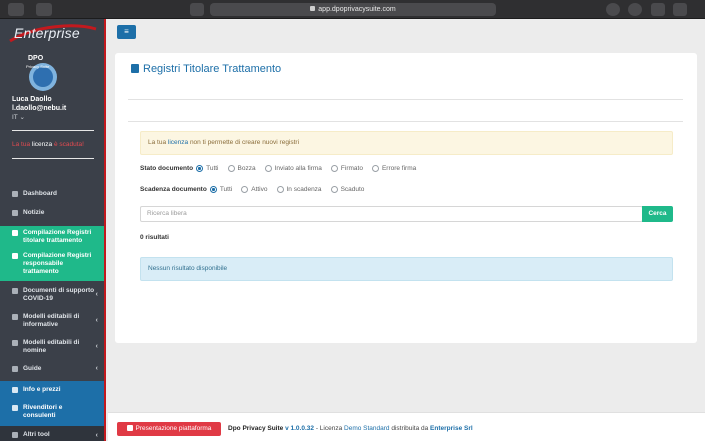  I want to click on search-button: Cerca, so click(657, 214).